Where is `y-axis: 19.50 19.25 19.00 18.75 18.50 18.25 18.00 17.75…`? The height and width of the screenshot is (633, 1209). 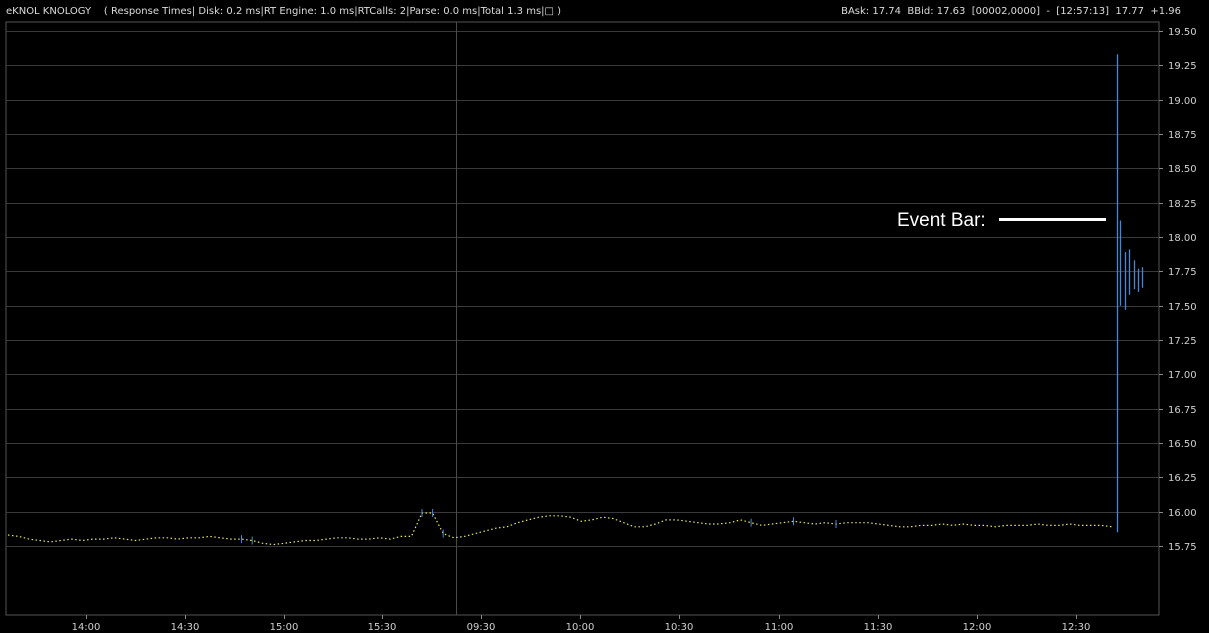 y-axis: 19.50 19.25 19.00 18.75 18.50 18.25 18.00 17.75… is located at coordinates (1178, 290).